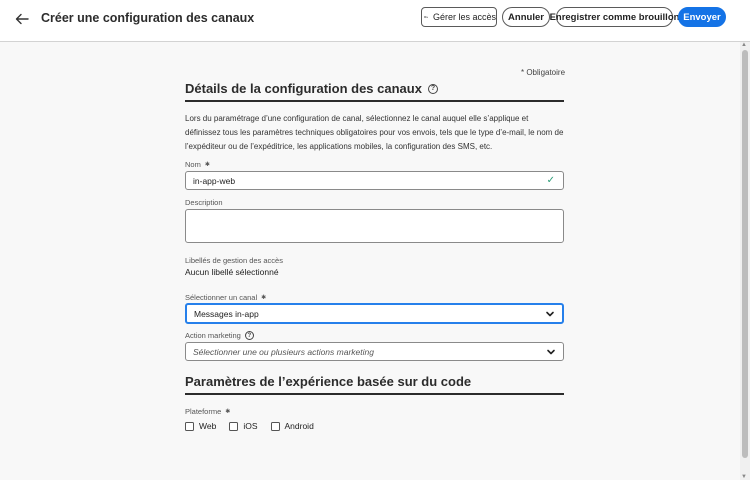 The image size is (750, 480). I want to click on required-note: * Obligatoire, so click(543, 72).